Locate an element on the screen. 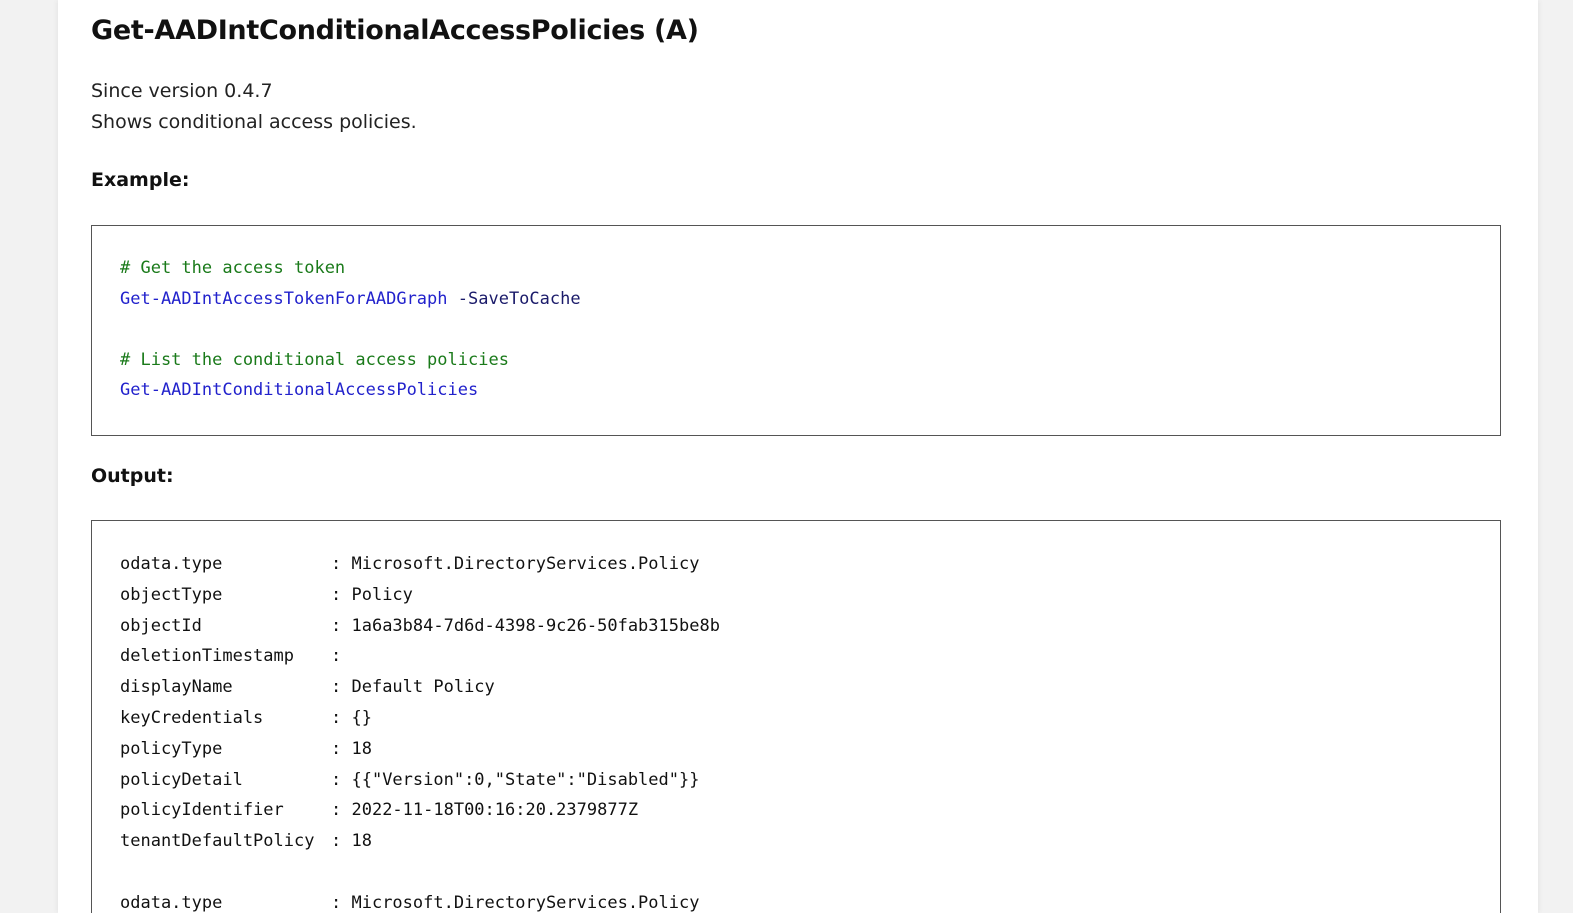 The width and height of the screenshot is (1573, 913). output-key: policyType is located at coordinates (171, 748).